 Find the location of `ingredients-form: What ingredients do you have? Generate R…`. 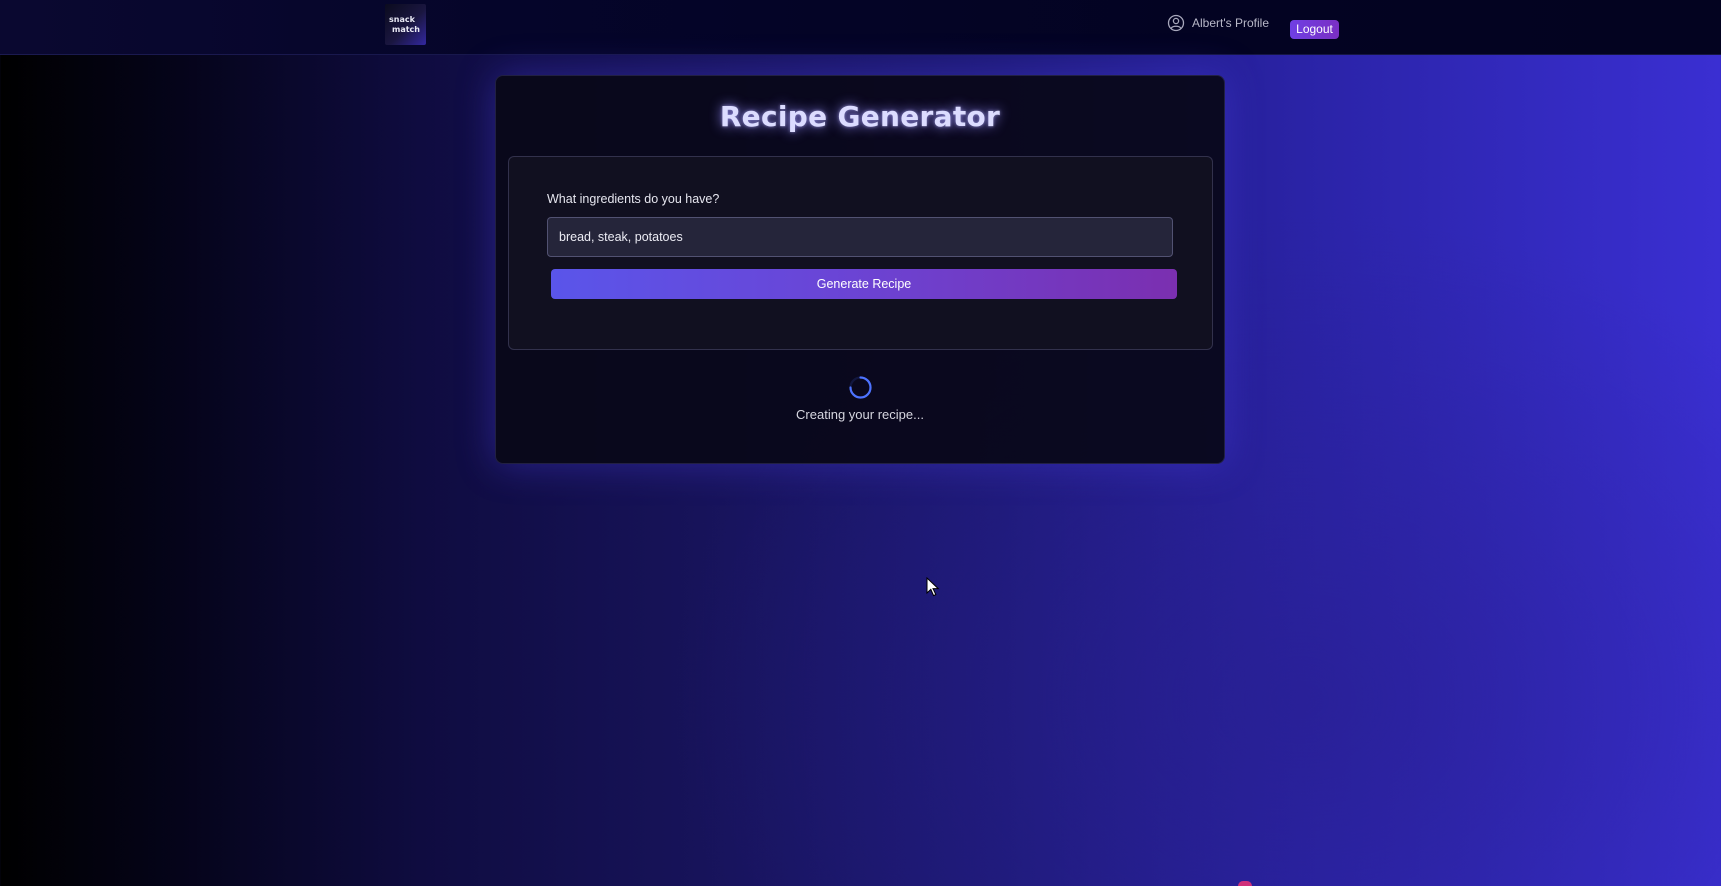

ingredients-form: What ingredients do you have? Generate R… is located at coordinates (860, 253).